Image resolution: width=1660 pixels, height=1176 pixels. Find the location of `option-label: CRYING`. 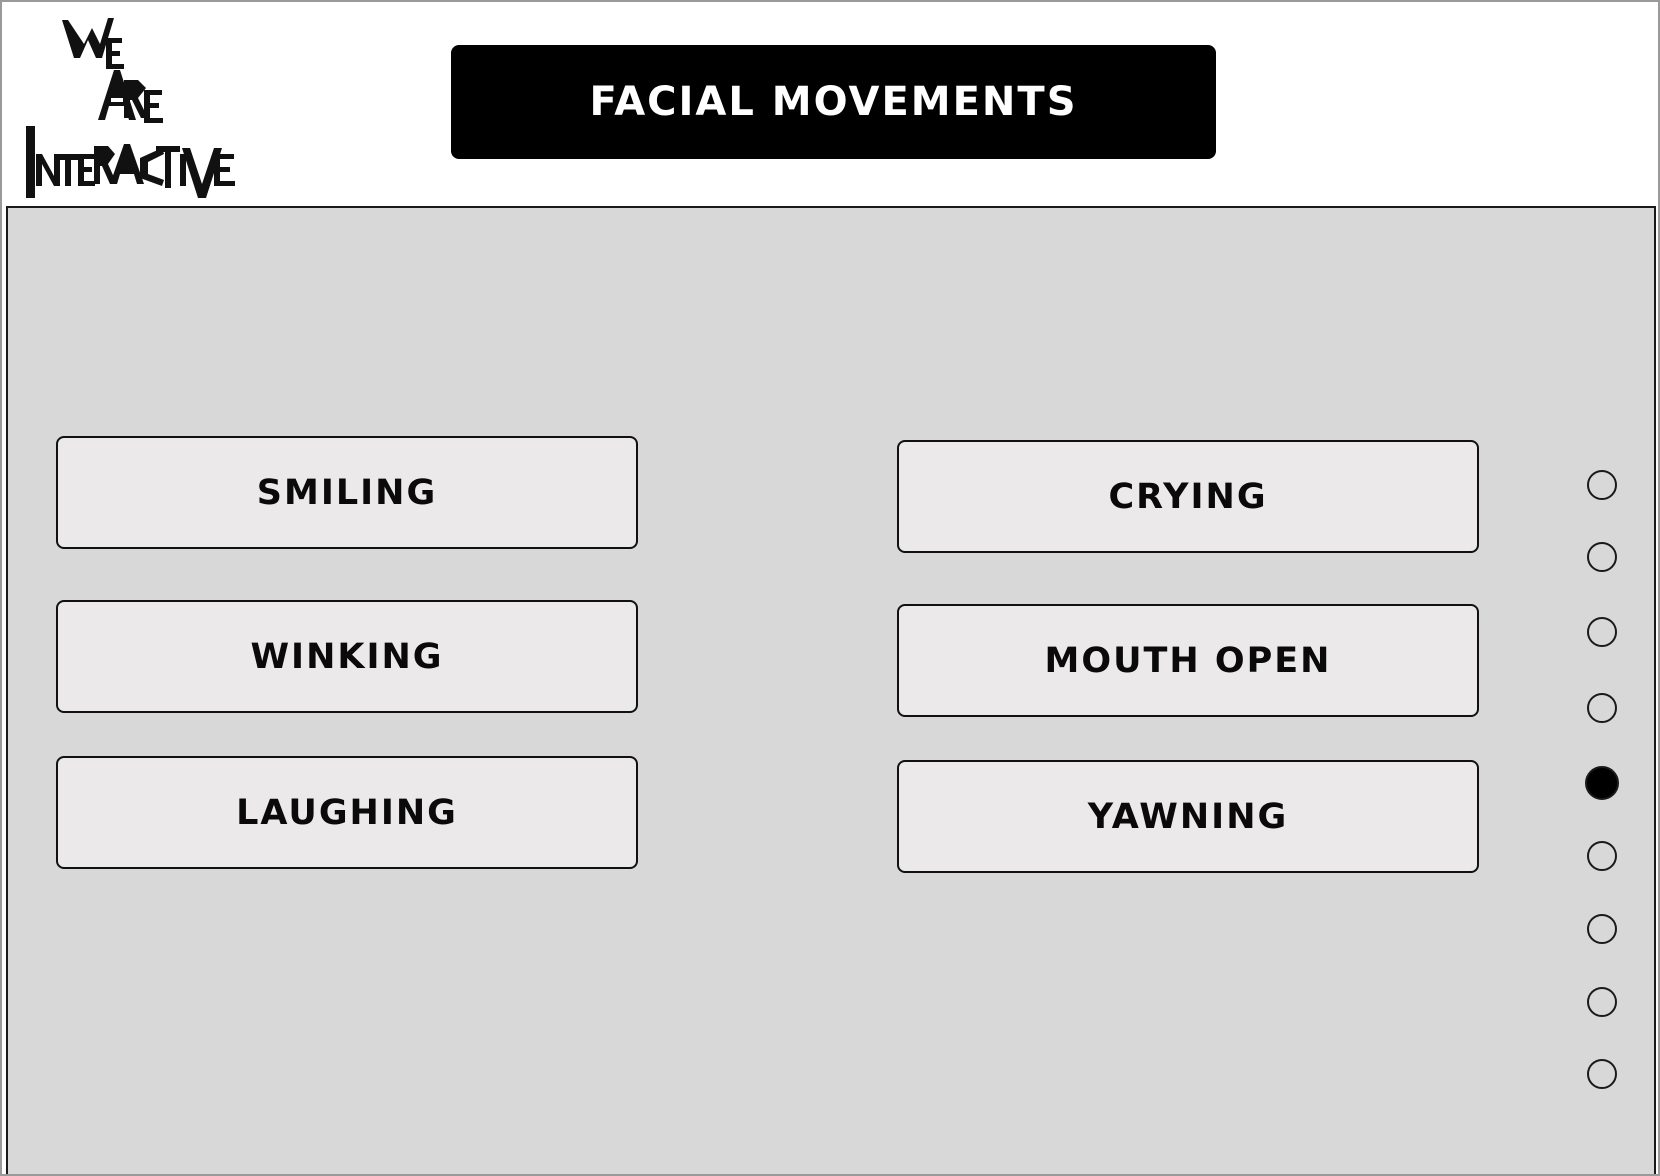

option-label: CRYING is located at coordinates (1188, 496).